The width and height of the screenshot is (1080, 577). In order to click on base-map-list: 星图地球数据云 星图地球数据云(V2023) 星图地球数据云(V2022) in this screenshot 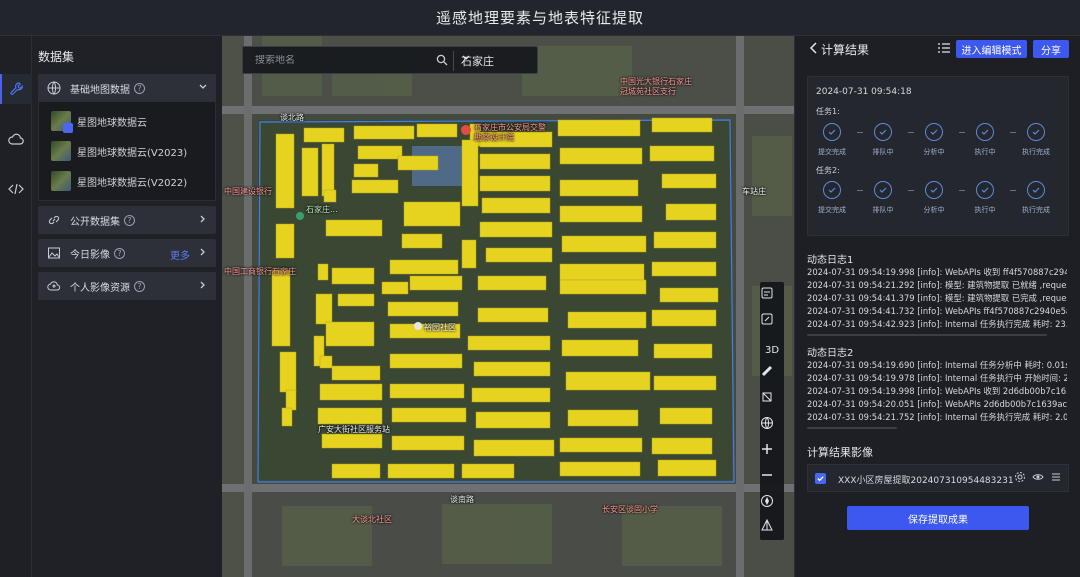, I will do `click(127, 151)`.